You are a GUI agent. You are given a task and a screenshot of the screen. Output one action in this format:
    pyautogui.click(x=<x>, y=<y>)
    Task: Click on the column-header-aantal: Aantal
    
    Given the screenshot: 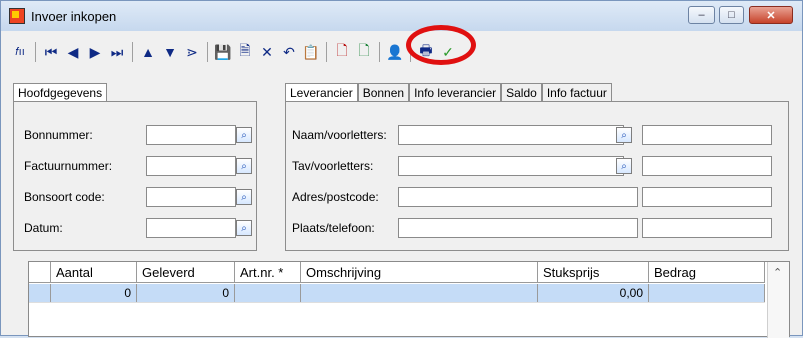 What is the action you would take?
    pyautogui.click(x=94, y=272)
    